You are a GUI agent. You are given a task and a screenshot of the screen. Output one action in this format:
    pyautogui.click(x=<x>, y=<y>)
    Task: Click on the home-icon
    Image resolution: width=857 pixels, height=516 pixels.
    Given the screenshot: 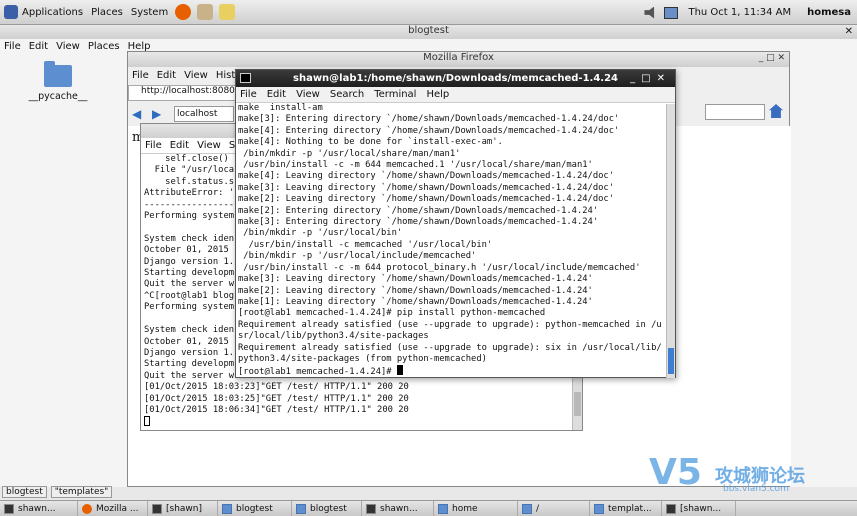 What is the action you would take?
    pyautogui.click(x=776, y=111)
    